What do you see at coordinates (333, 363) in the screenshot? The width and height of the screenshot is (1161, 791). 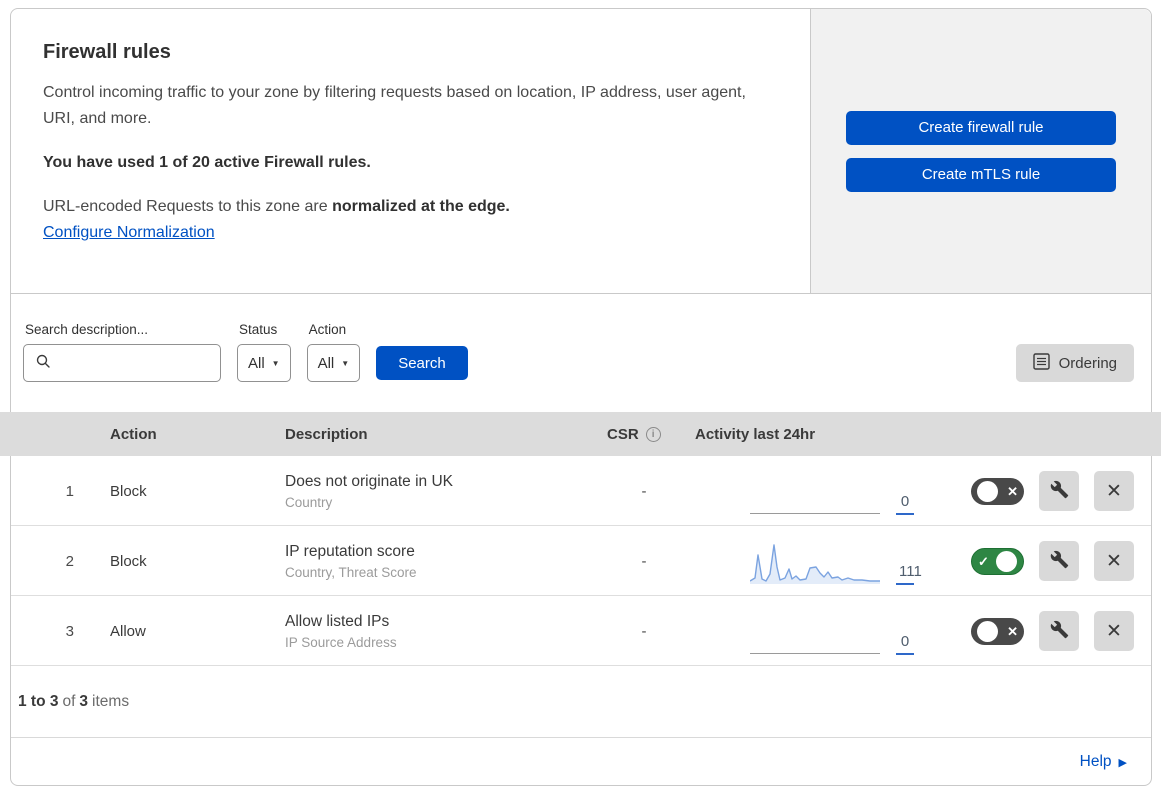 I see `action-filter-select: All ▼` at bounding box center [333, 363].